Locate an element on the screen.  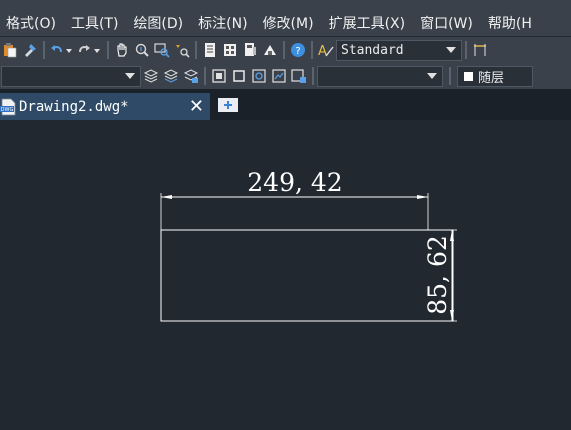
layer-color-swatch is located at coordinates (468, 76).